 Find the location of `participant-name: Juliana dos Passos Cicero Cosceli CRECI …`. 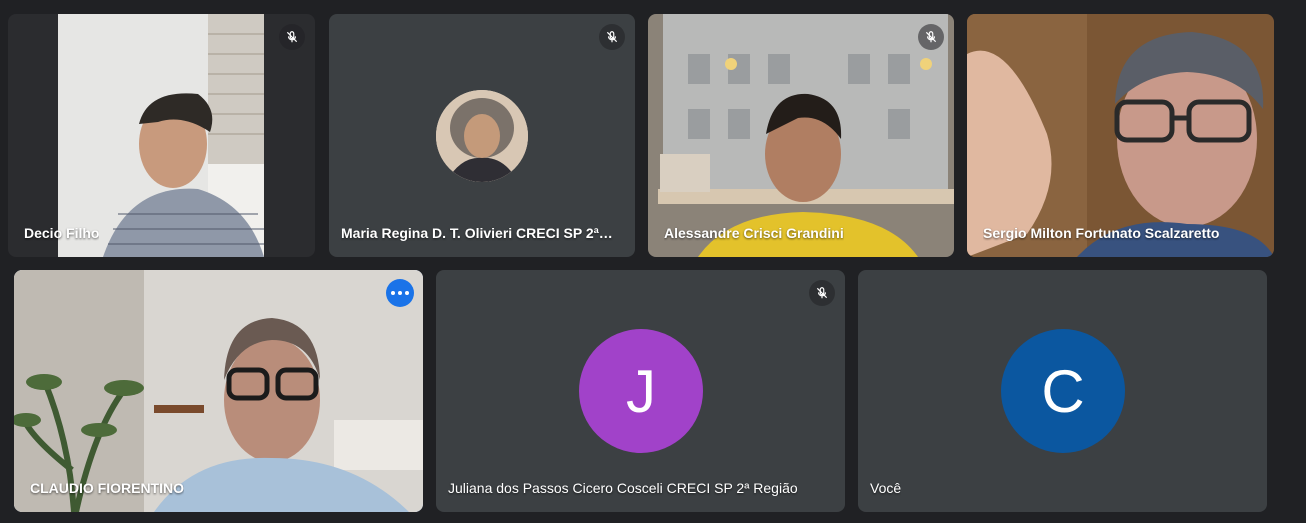

participant-name: Juliana dos Passos Cicero Cosceli CRECI … is located at coordinates (623, 488).